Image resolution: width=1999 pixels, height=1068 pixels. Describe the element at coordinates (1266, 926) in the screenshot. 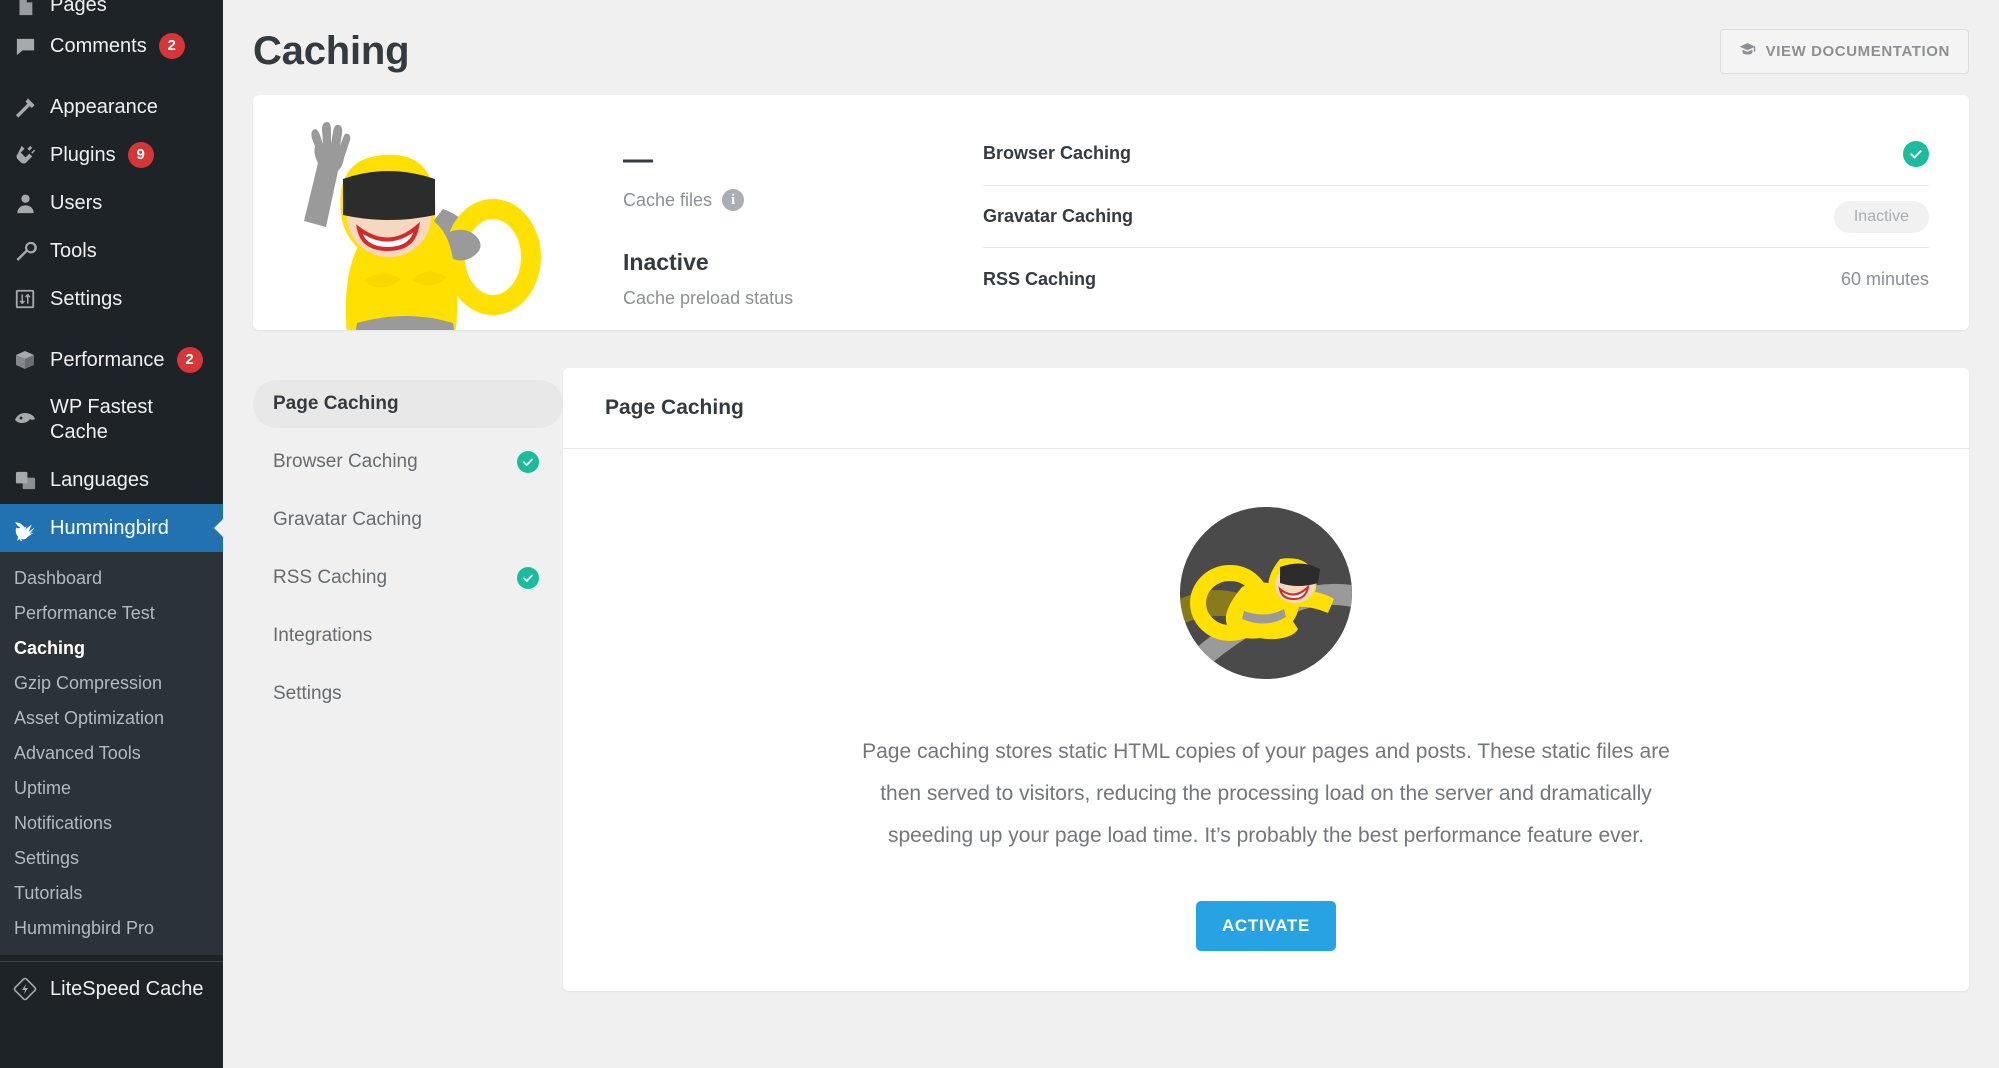

I see `activate-button: ACTIVATE` at that location.